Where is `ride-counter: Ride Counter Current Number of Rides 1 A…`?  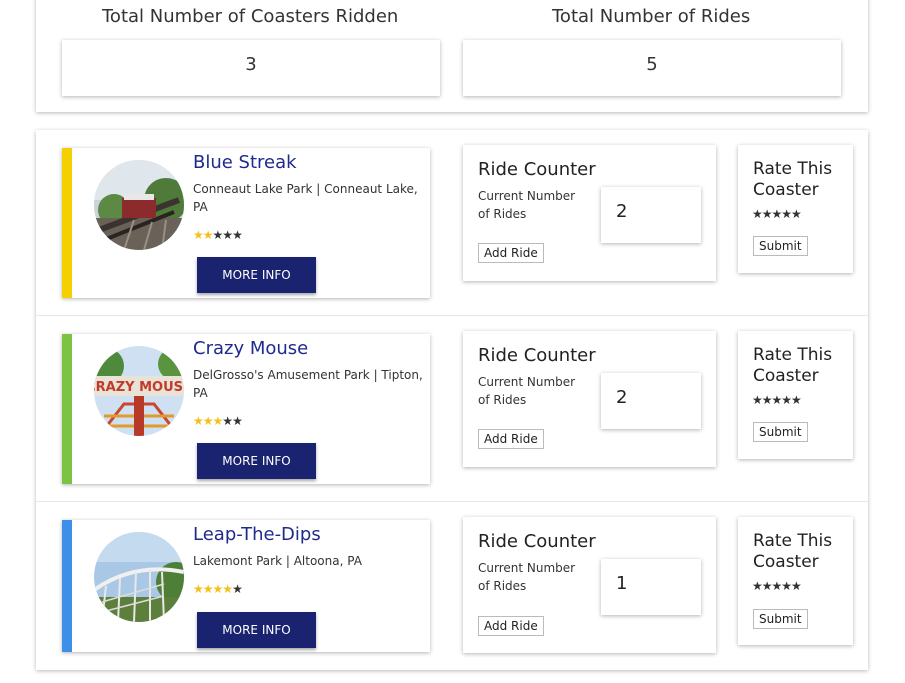
ride-counter: Ride Counter Current Number of Rides 1 A… is located at coordinates (589, 585).